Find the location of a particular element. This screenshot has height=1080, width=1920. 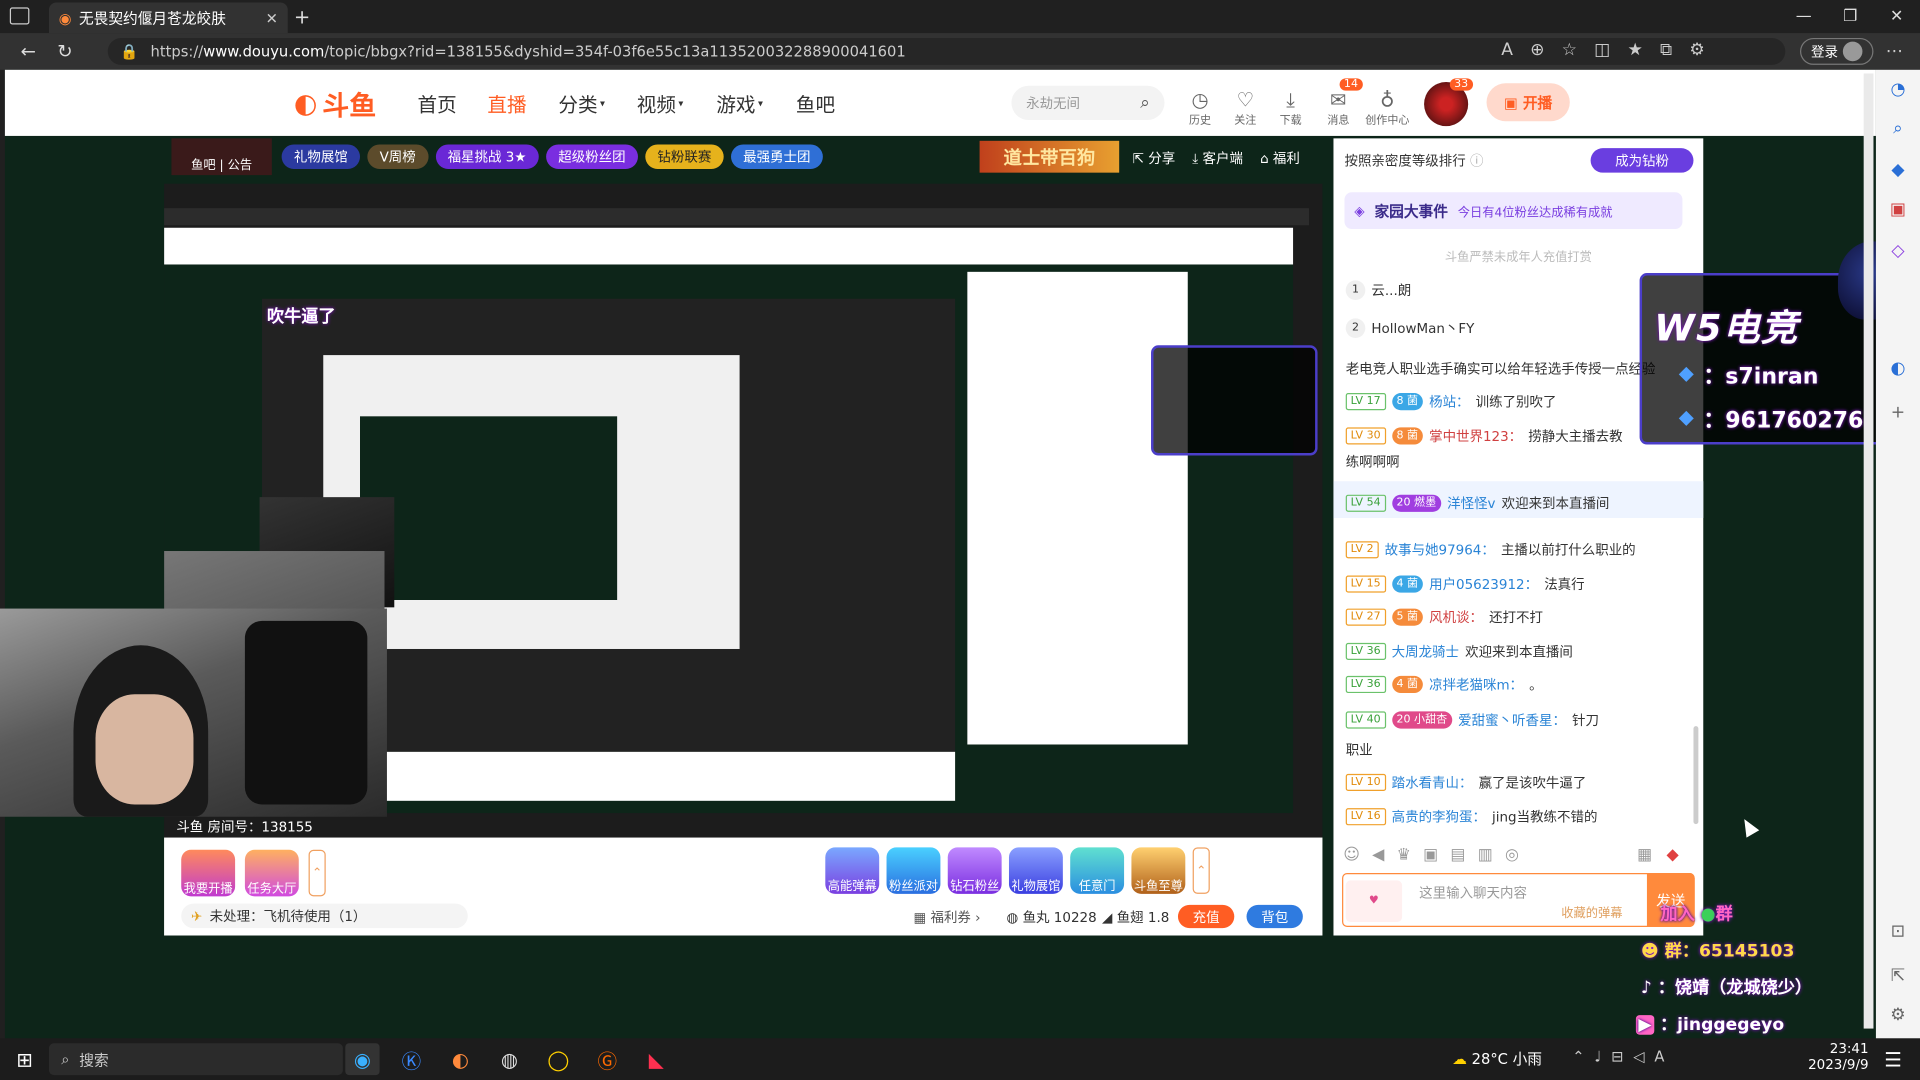

welfare-button: ⌂ 福利 is located at coordinates (1280, 158).